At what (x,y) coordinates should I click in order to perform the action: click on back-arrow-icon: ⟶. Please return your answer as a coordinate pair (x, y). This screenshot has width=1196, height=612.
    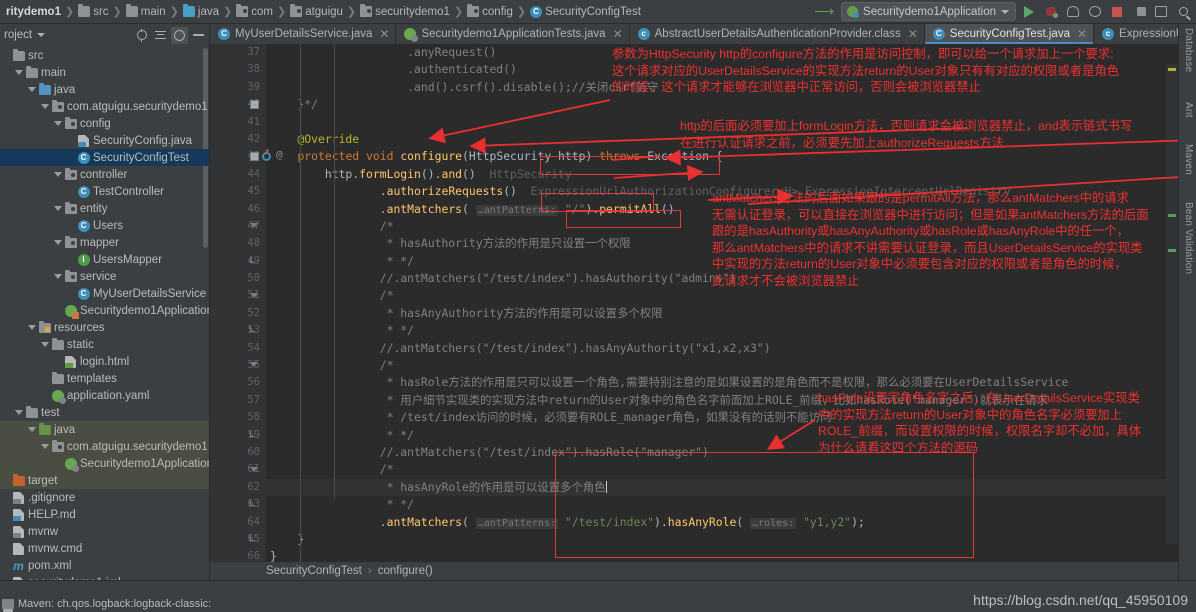
    Looking at the image, I should click on (824, 11).